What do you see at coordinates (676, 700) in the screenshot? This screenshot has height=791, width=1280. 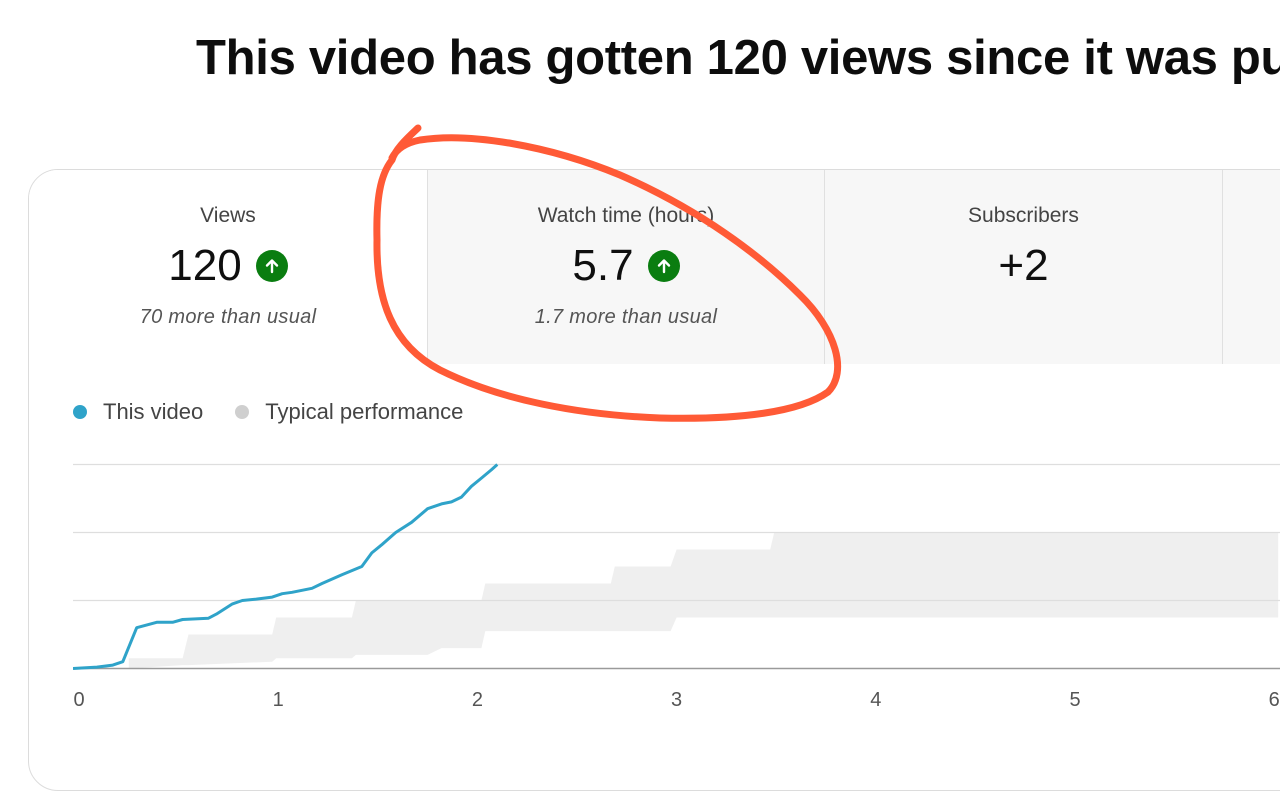 I see `x-tick-label: 3` at bounding box center [676, 700].